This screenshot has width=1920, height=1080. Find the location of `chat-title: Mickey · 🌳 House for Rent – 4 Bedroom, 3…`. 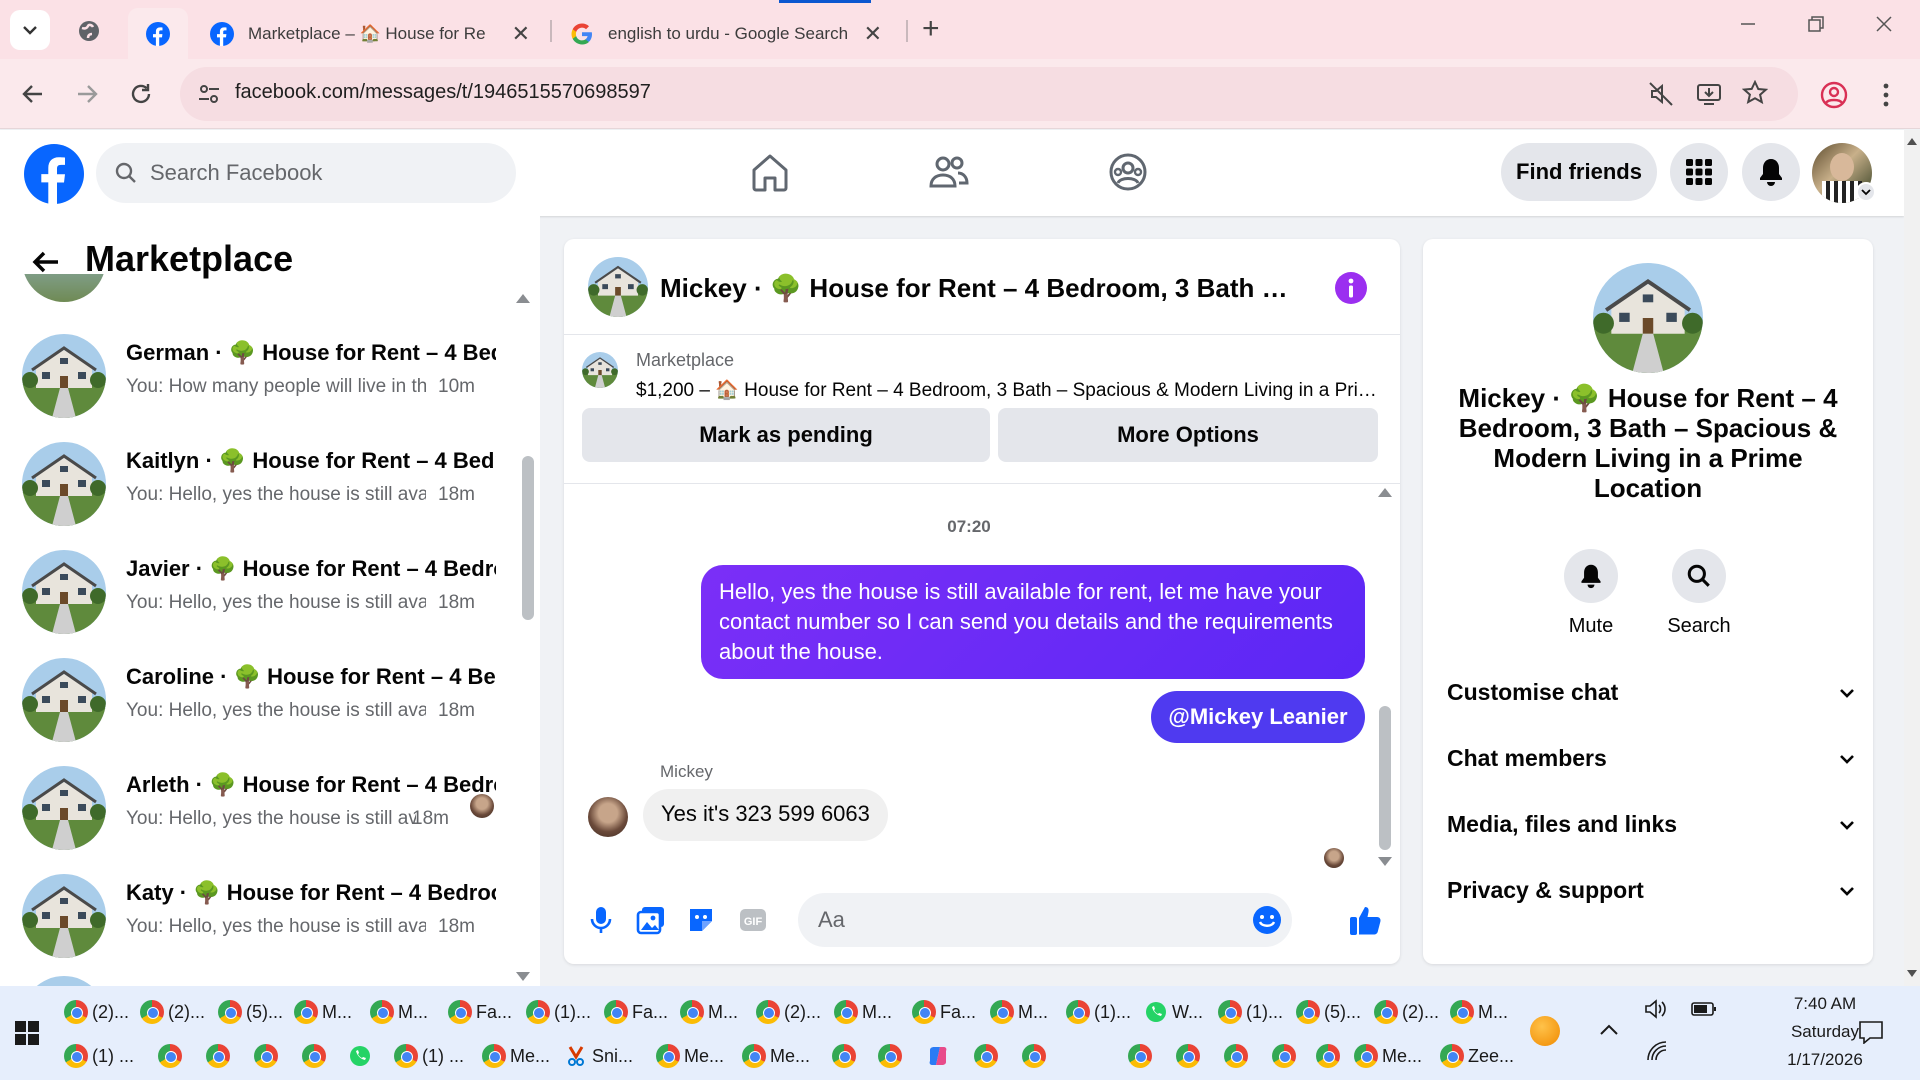

chat-title: Mickey · 🌳 House for Rent – 4 Bedroom, 3… is located at coordinates (980, 288).